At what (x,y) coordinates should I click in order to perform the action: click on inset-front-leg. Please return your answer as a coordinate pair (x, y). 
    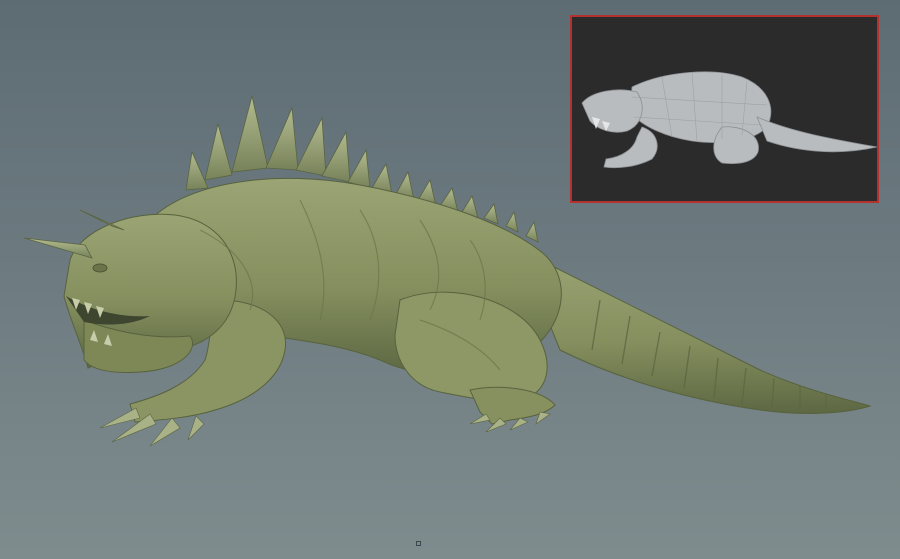
    Looking at the image, I should click on (630, 147).